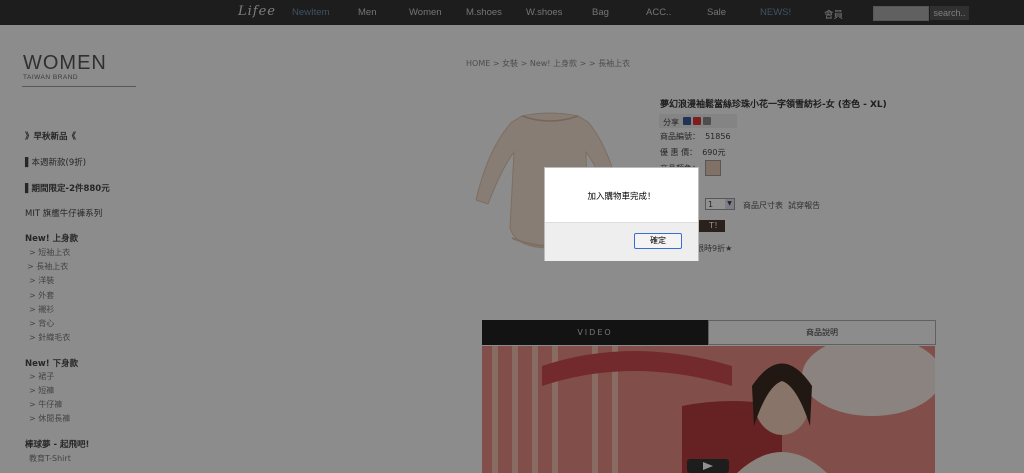 This screenshot has width=1024, height=473. What do you see at coordinates (621, 241) in the screenshot?
I see `dialog-footer: 確定` at bounding box center [621, 241].